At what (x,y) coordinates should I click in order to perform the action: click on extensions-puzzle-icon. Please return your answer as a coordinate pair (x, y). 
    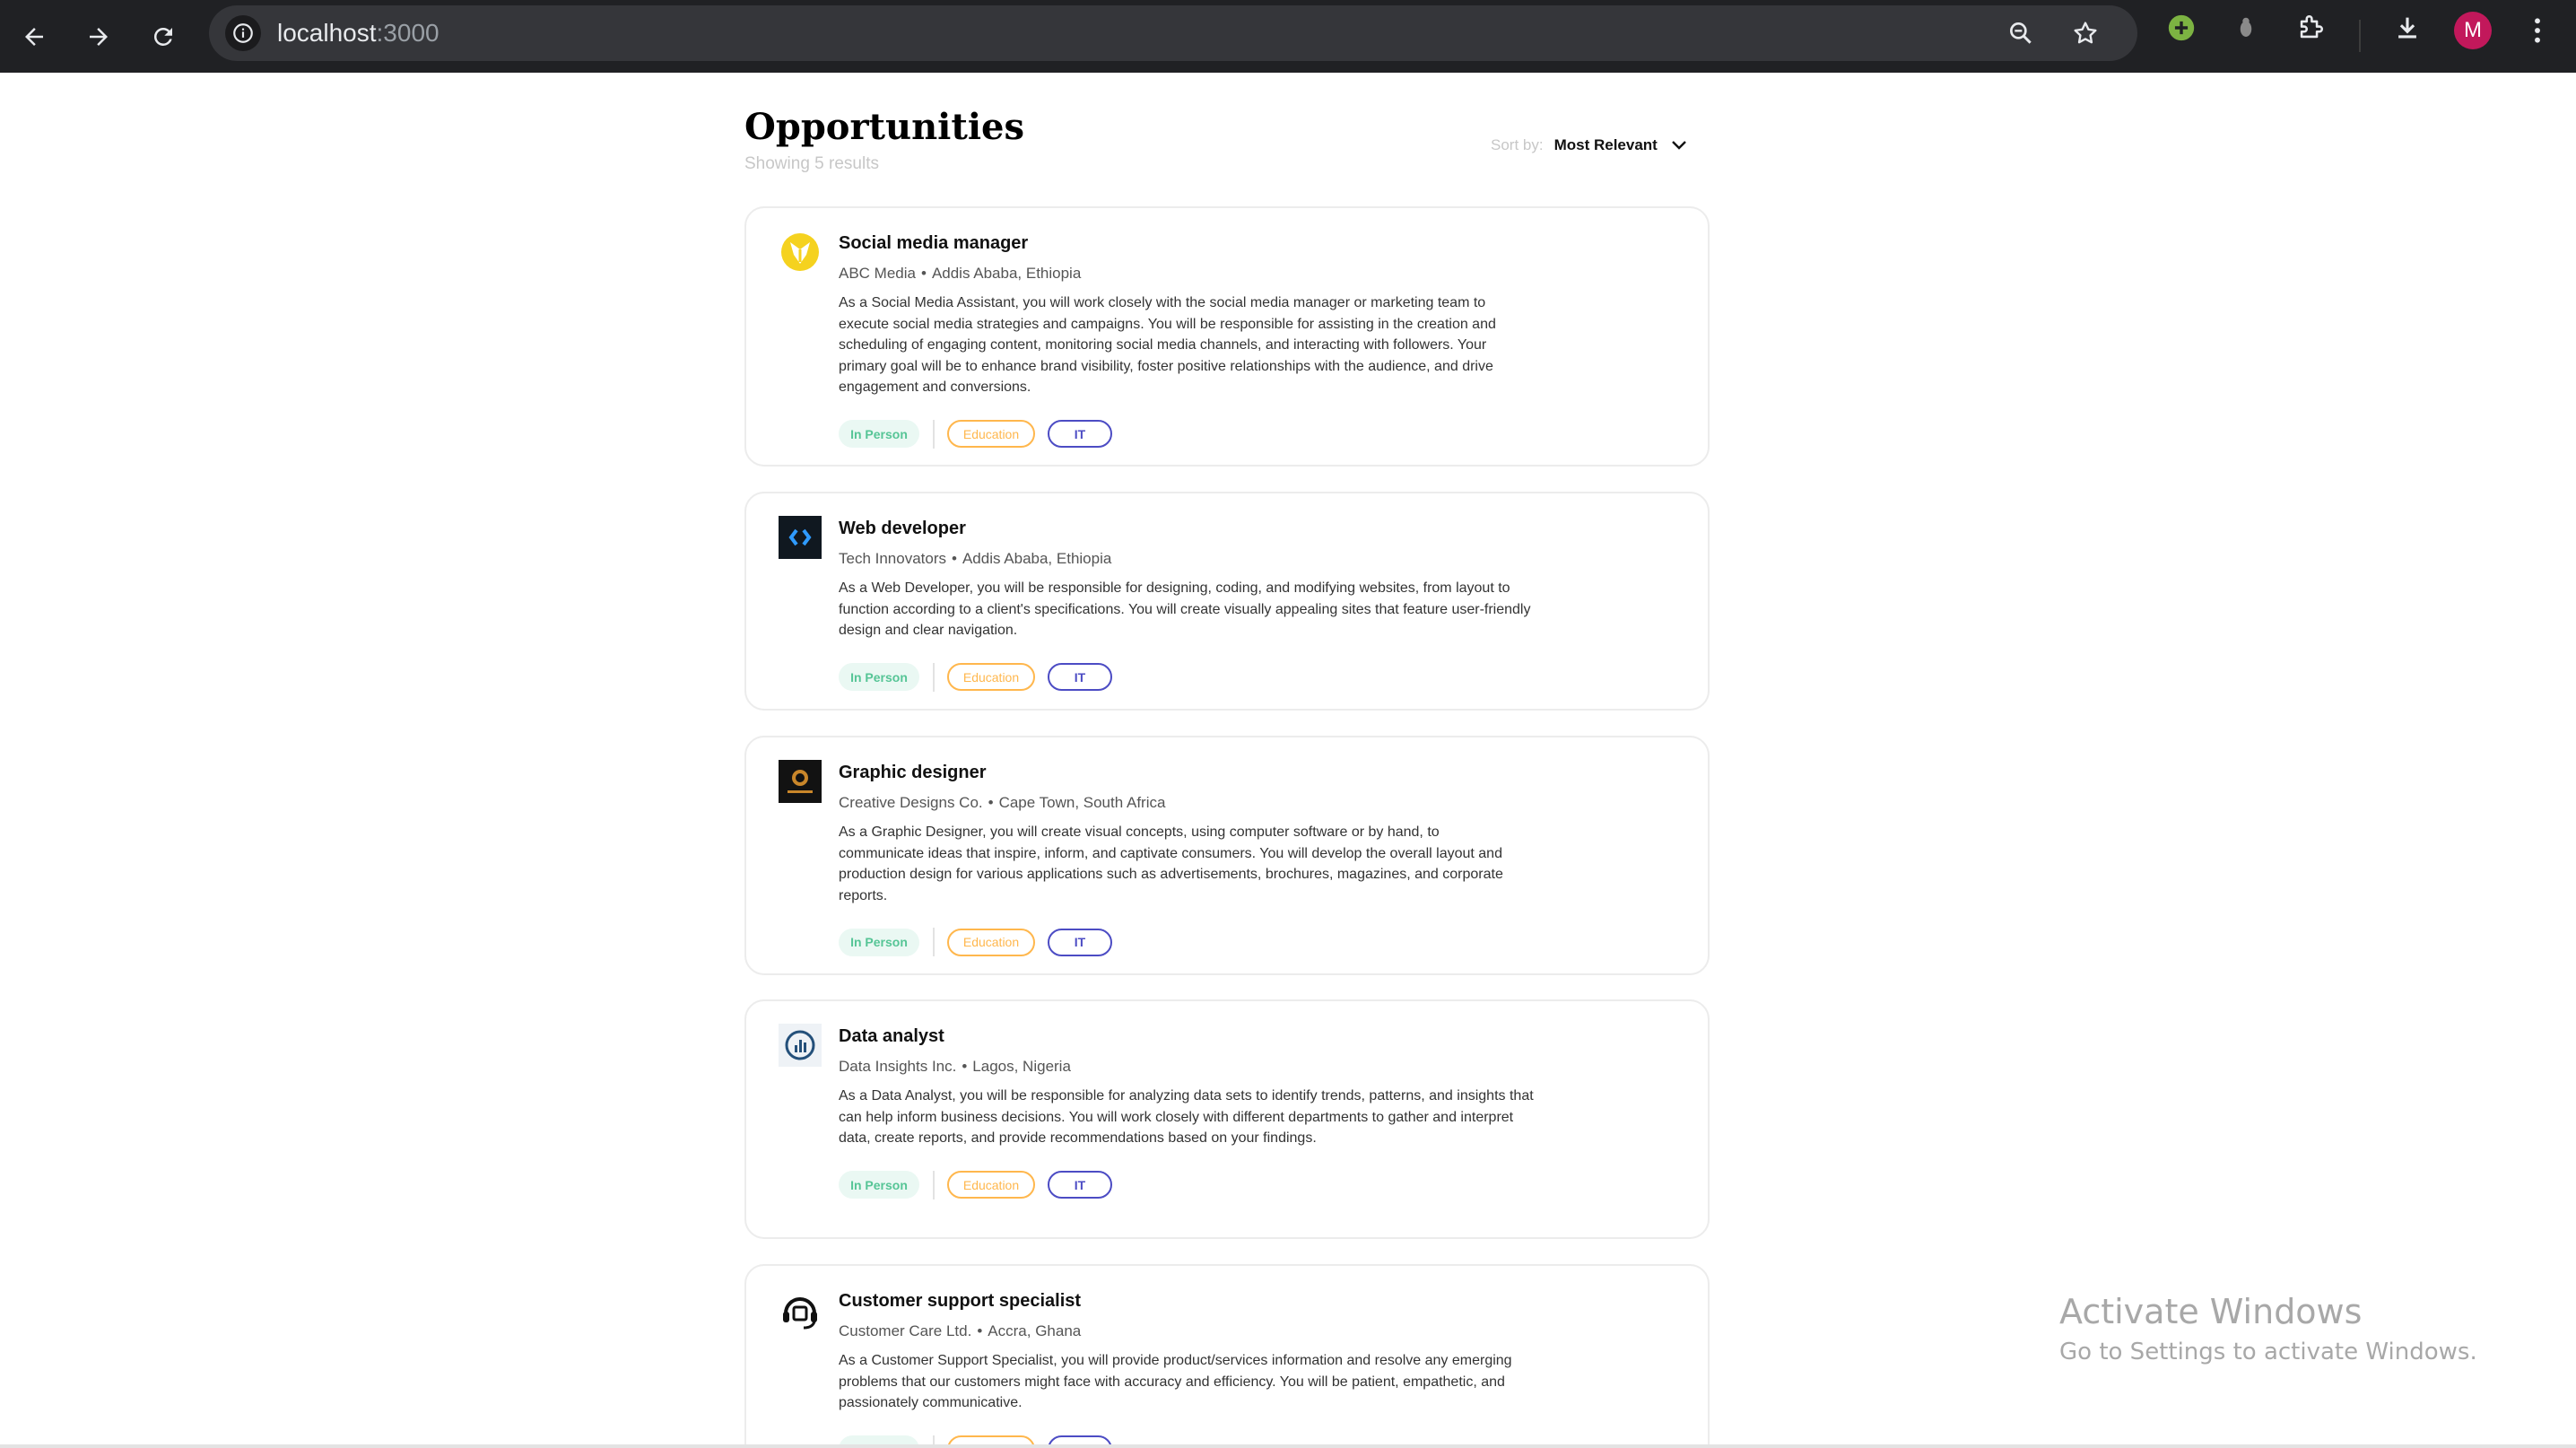
    Looking at the image, I should click on (2310, 28).